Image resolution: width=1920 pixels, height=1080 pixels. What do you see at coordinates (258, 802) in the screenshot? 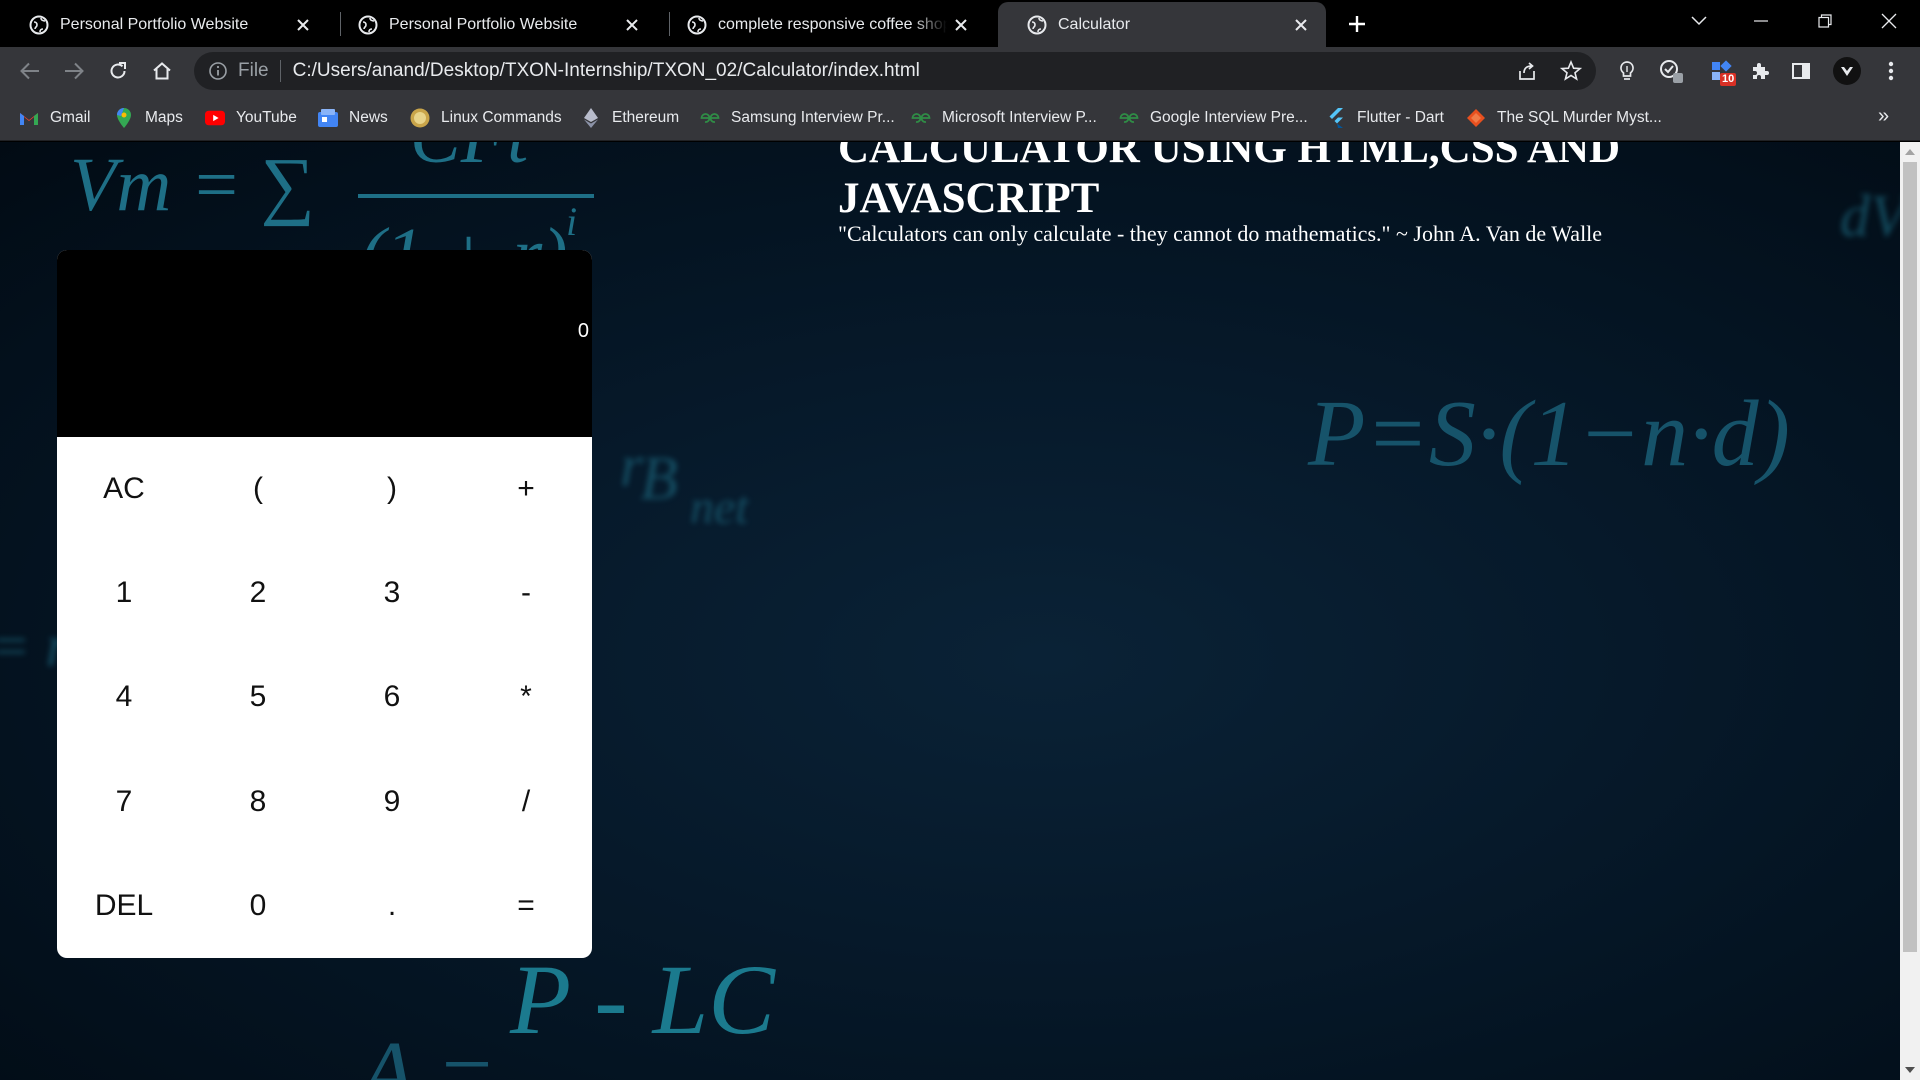
I see `key-8: 8` at bounding box center [258, 802].